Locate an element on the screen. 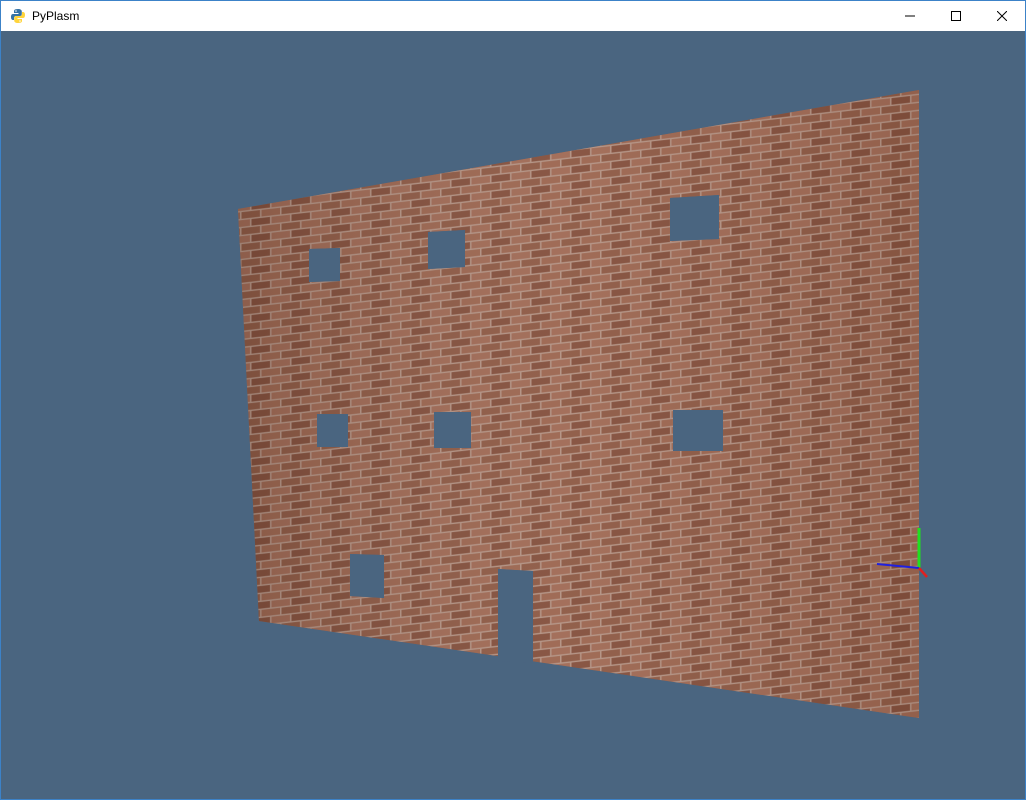 This screenshot has height=800, width=1026. maximize-icon is located at coordinates (956, 16).